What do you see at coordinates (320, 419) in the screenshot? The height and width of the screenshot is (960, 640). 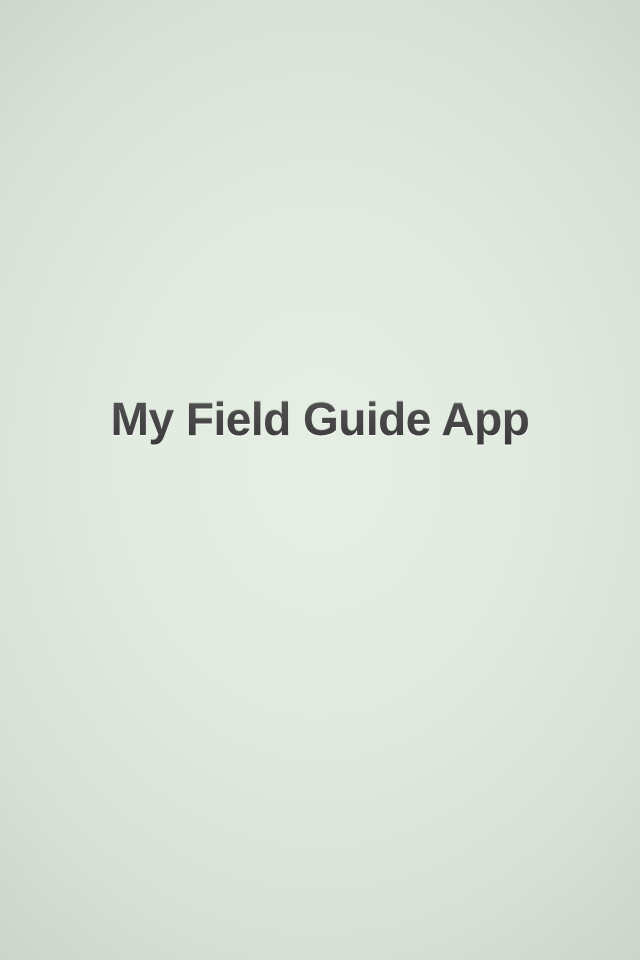 I see `app-title: My Field Guide App` at bounding box center [320, 419].